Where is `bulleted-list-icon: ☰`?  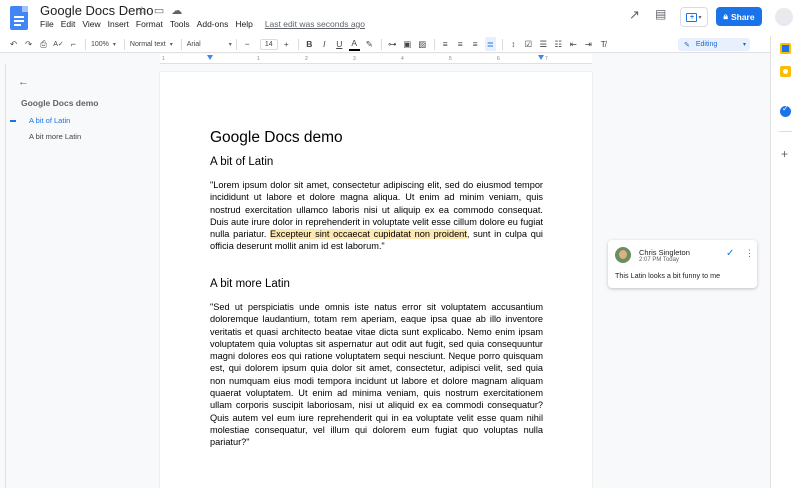
bulleted-list-icon: ☰ is located at coordinates (543, 44).